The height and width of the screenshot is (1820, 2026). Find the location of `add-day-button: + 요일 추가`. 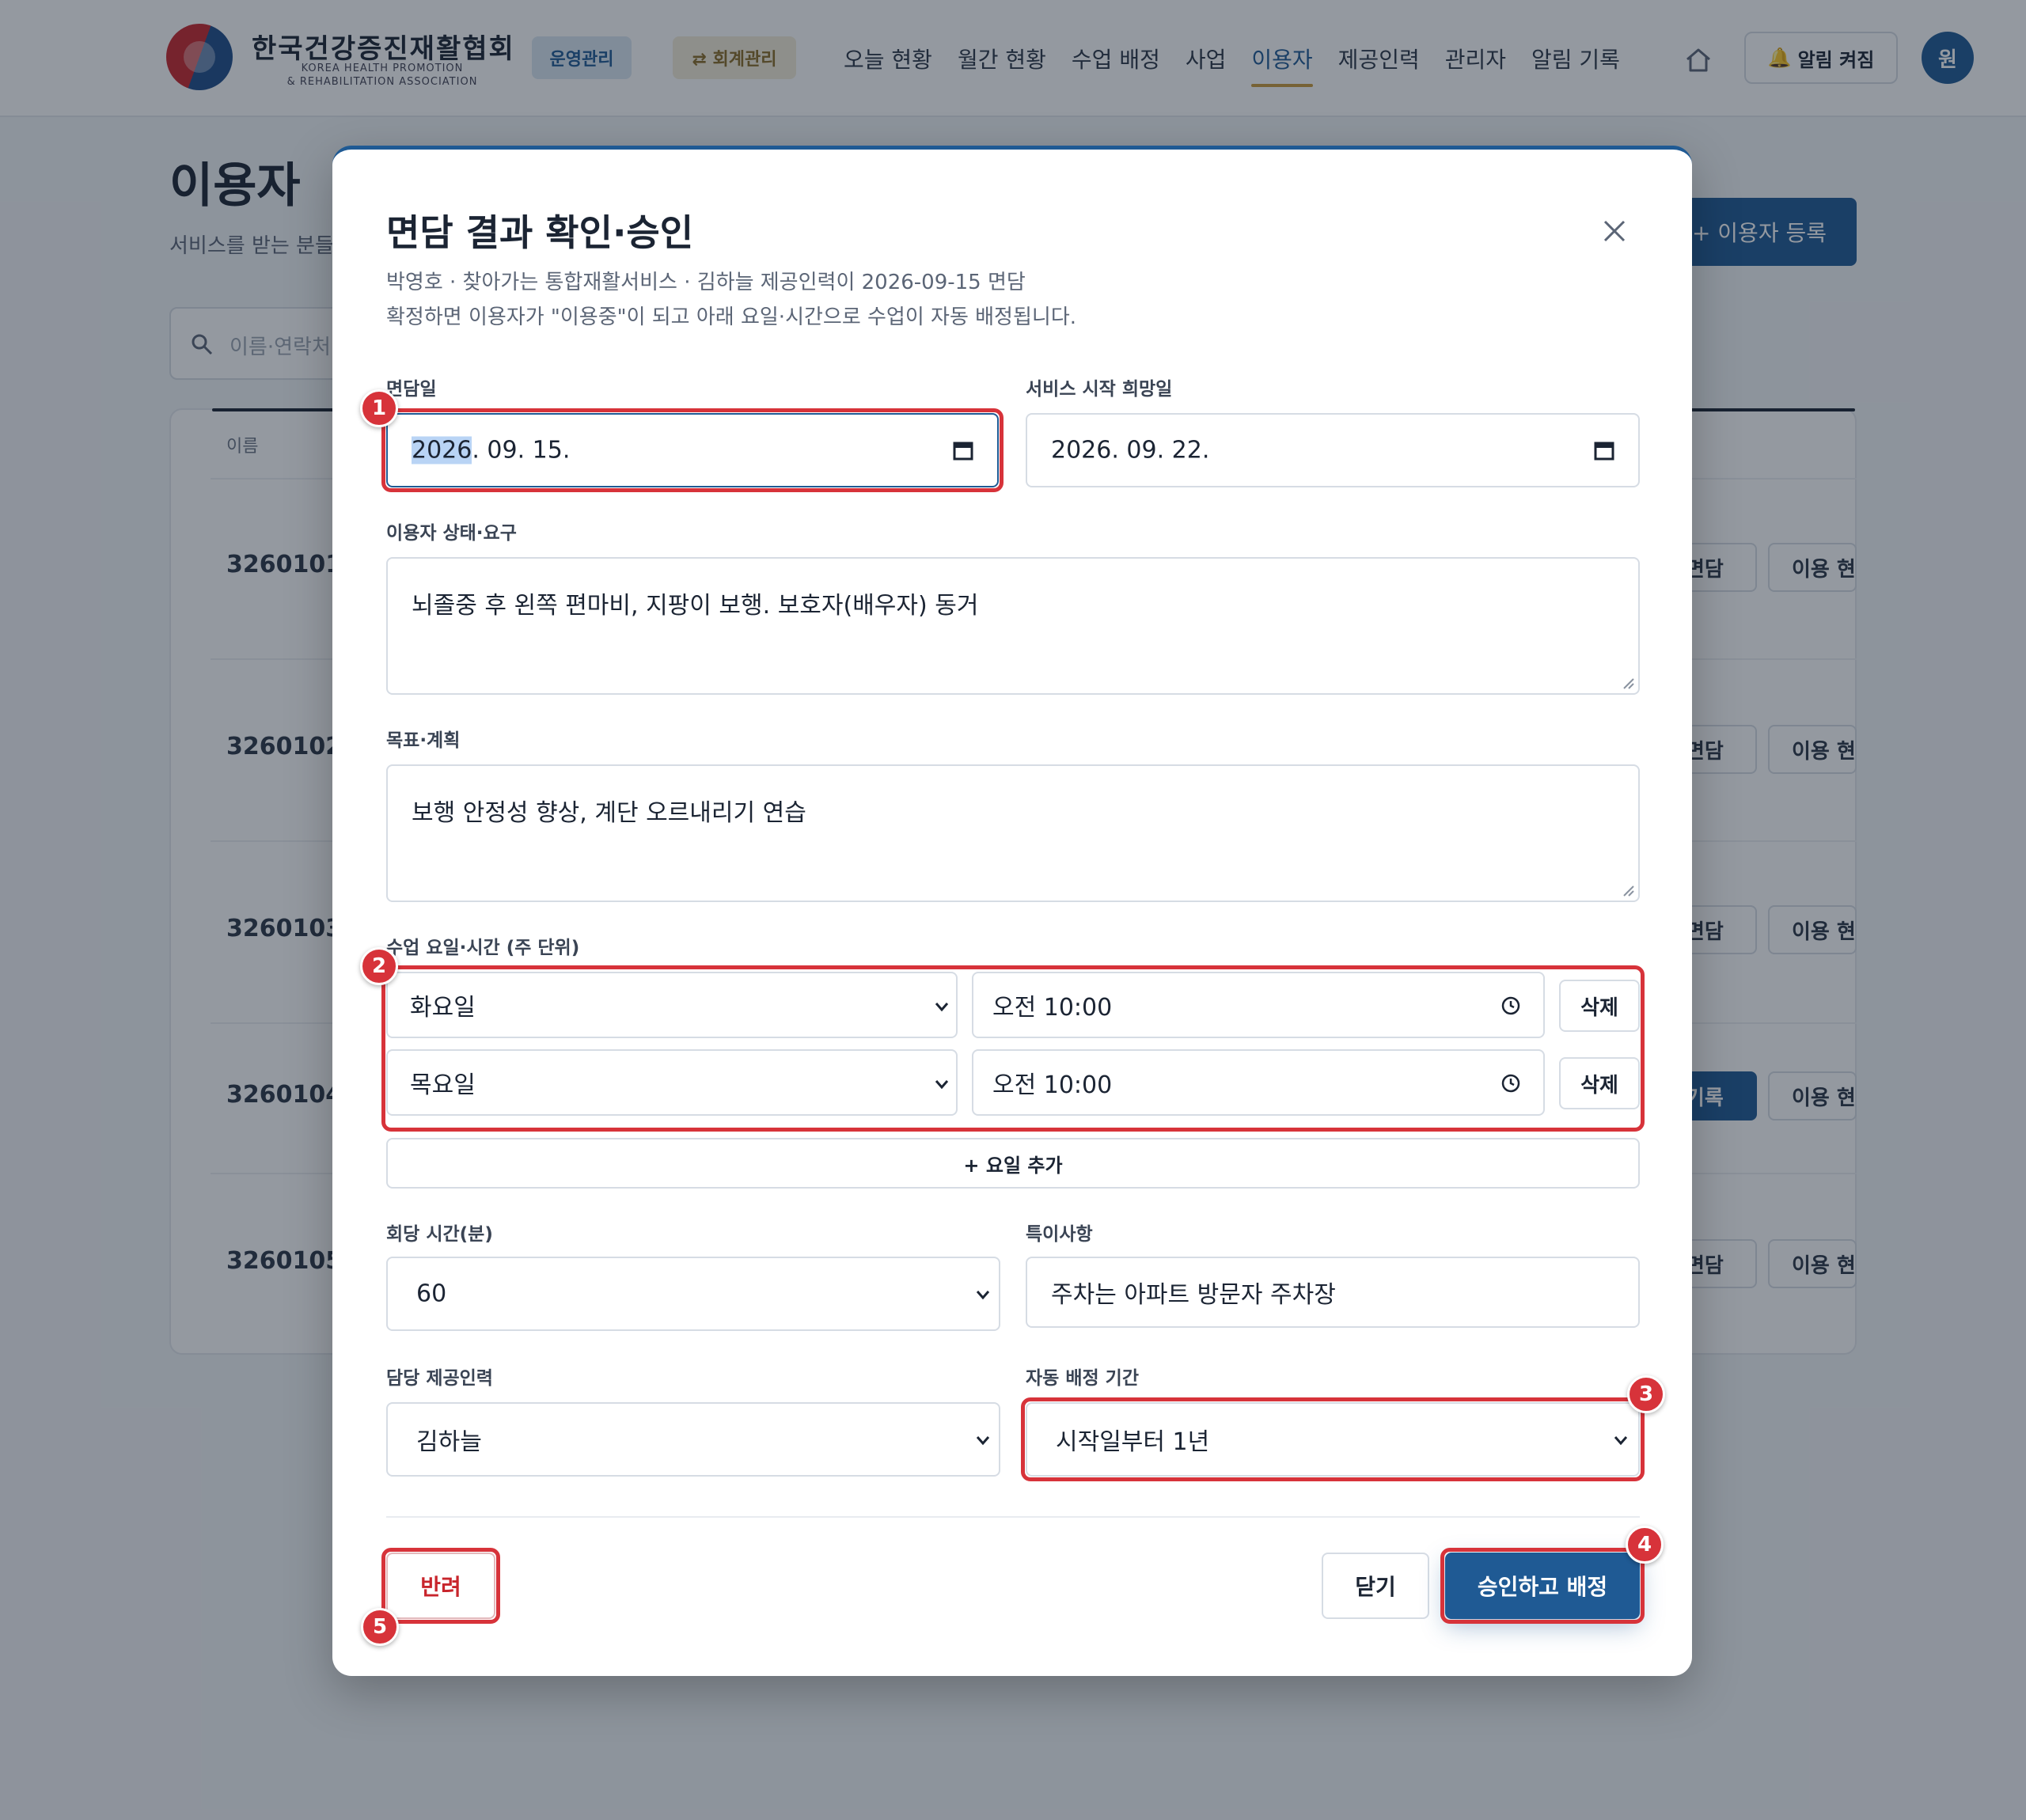

add-day-button: + 요일 추가 is located at coordinates (1013, 1163).